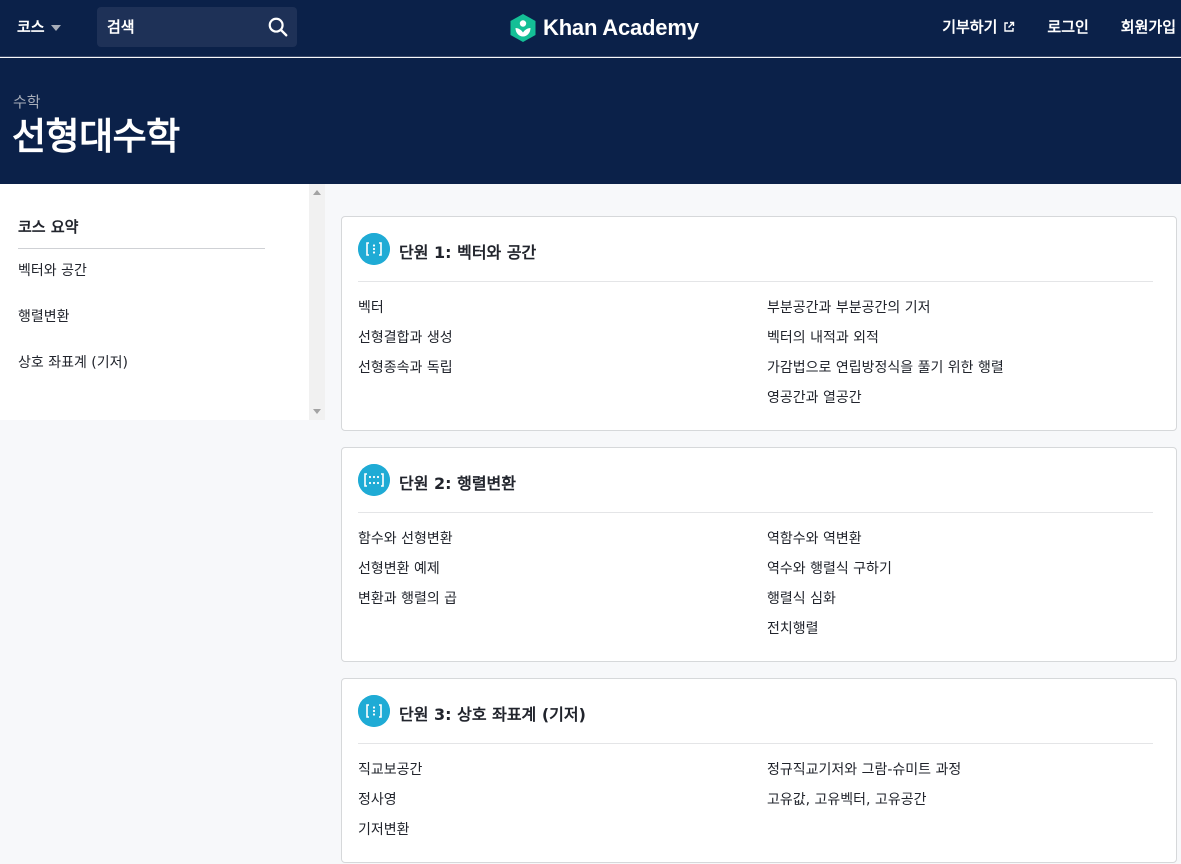  I want to click on sidebar-item-matrix-transformations: 행렬변환, so click(44, 316).